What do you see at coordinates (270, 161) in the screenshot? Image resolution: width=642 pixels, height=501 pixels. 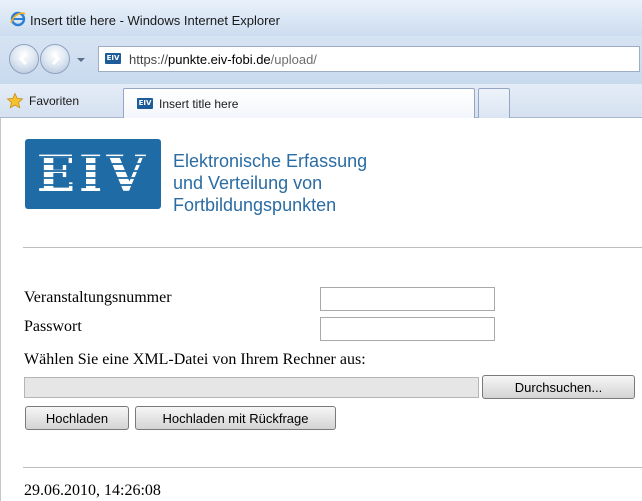 I see `organization-name-line: Elektronische Erfassung` at bounding box center [270, 161].